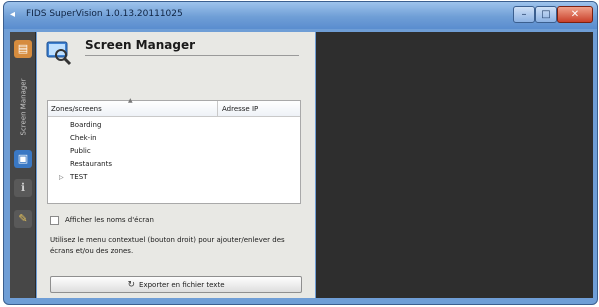 The image size is (599, 307). I want to click on tree-item-label: Public, so click(80, 151).